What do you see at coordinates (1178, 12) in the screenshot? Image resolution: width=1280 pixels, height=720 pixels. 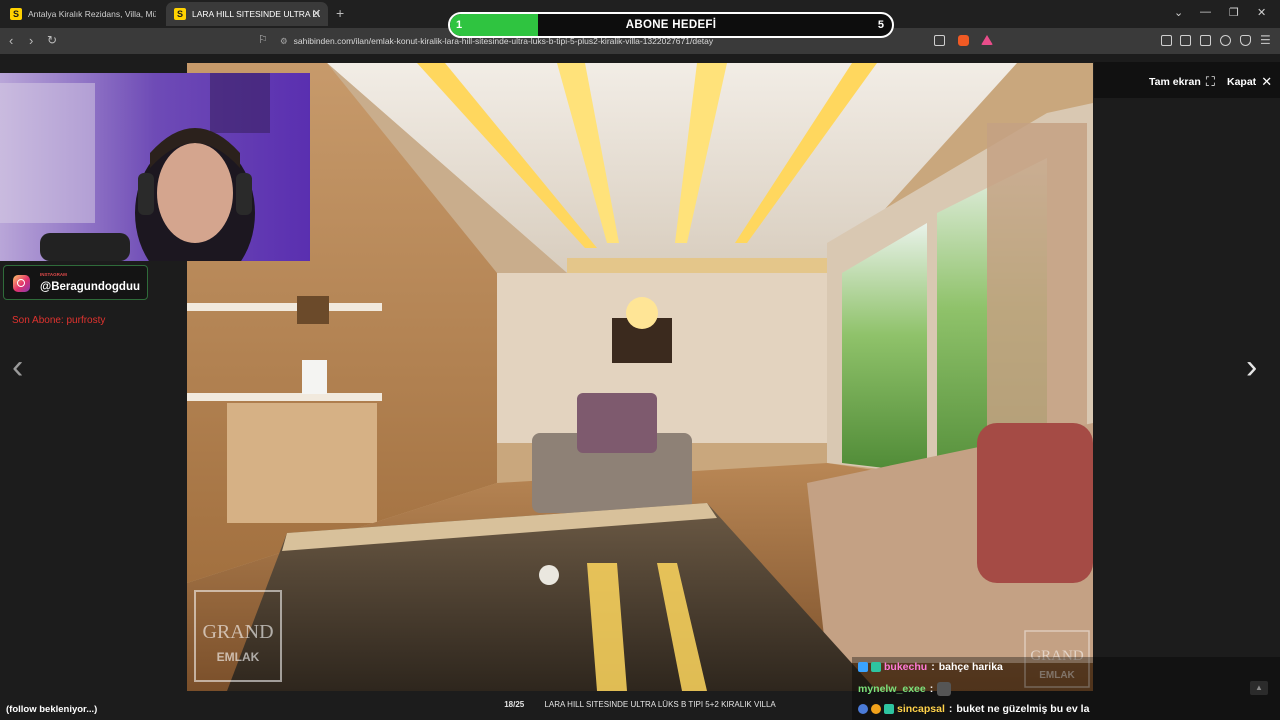 I see `tab-list-icon: ⌄` at bounding box center [1178, 12].